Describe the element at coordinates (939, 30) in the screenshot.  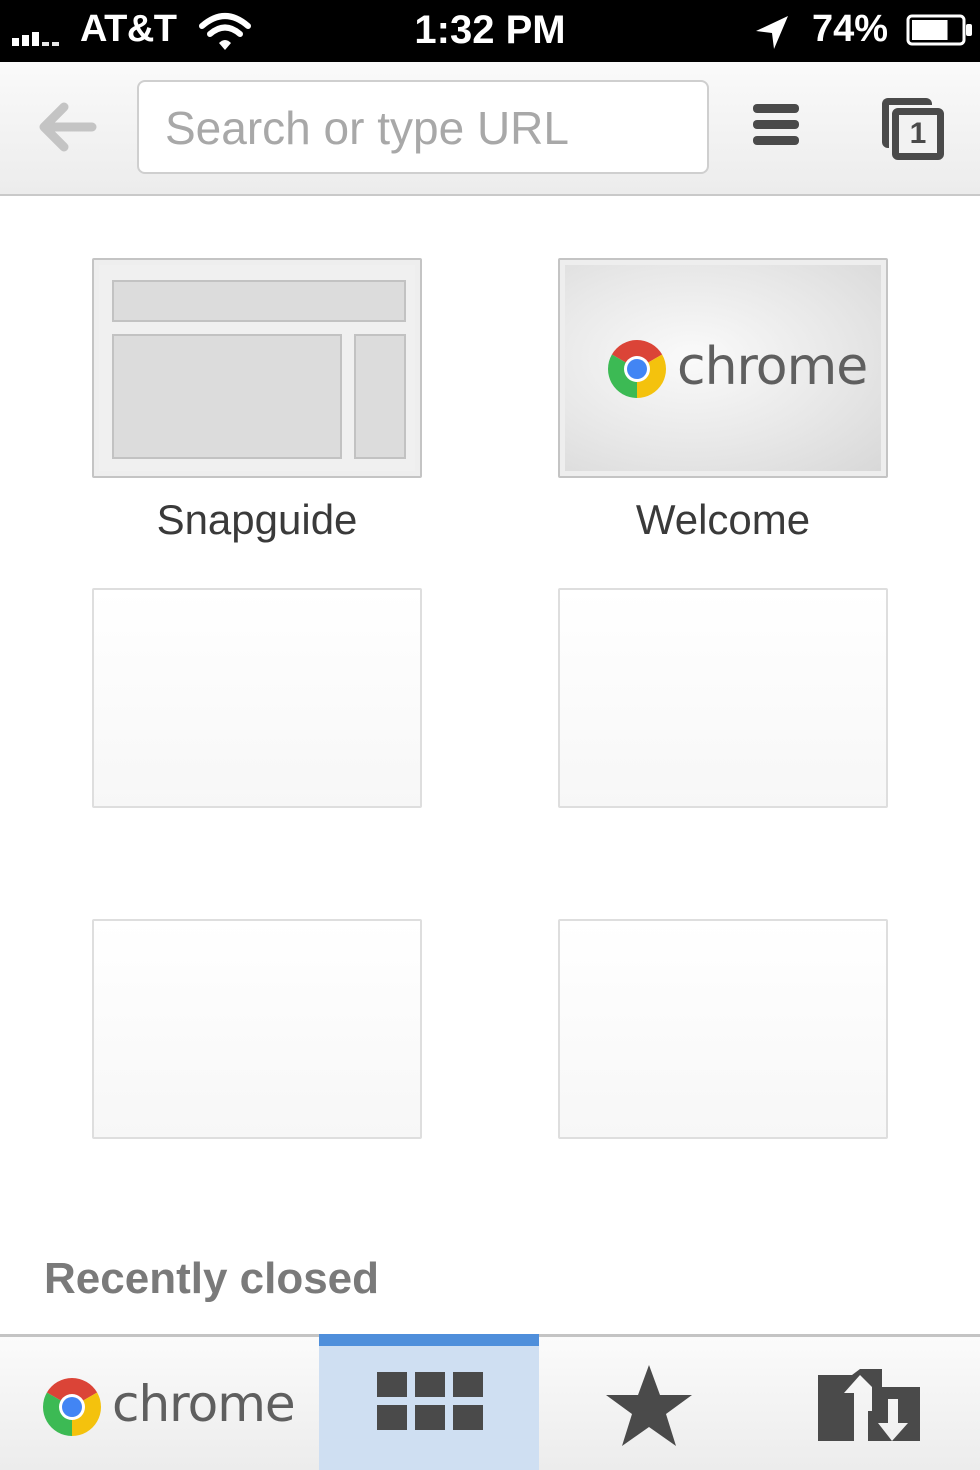
I see `battery-icon` at that location.